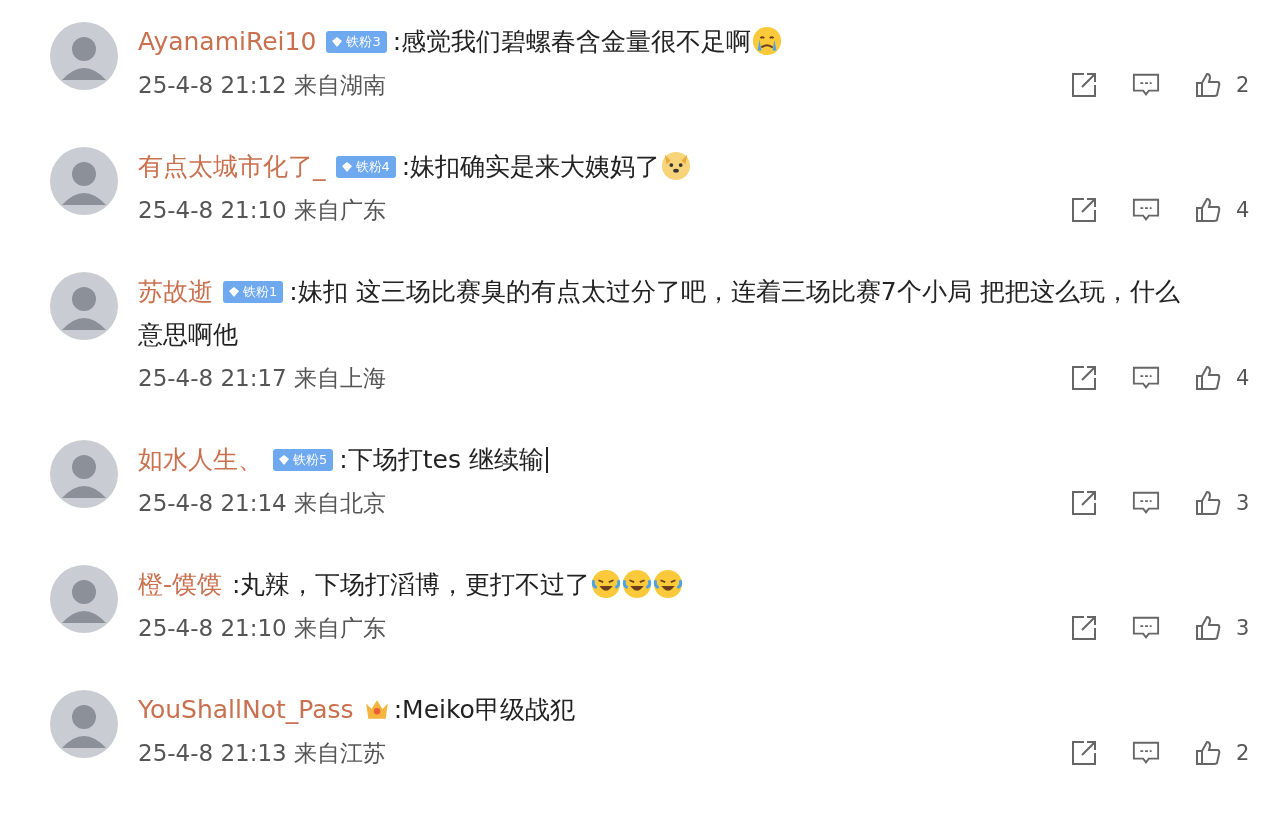 The width and height of the screenshot is (1278, 840). Describe the element at coordinates (253, 292) in the screenshot. I see `fan-level-badge: 铁粉1` at that location.